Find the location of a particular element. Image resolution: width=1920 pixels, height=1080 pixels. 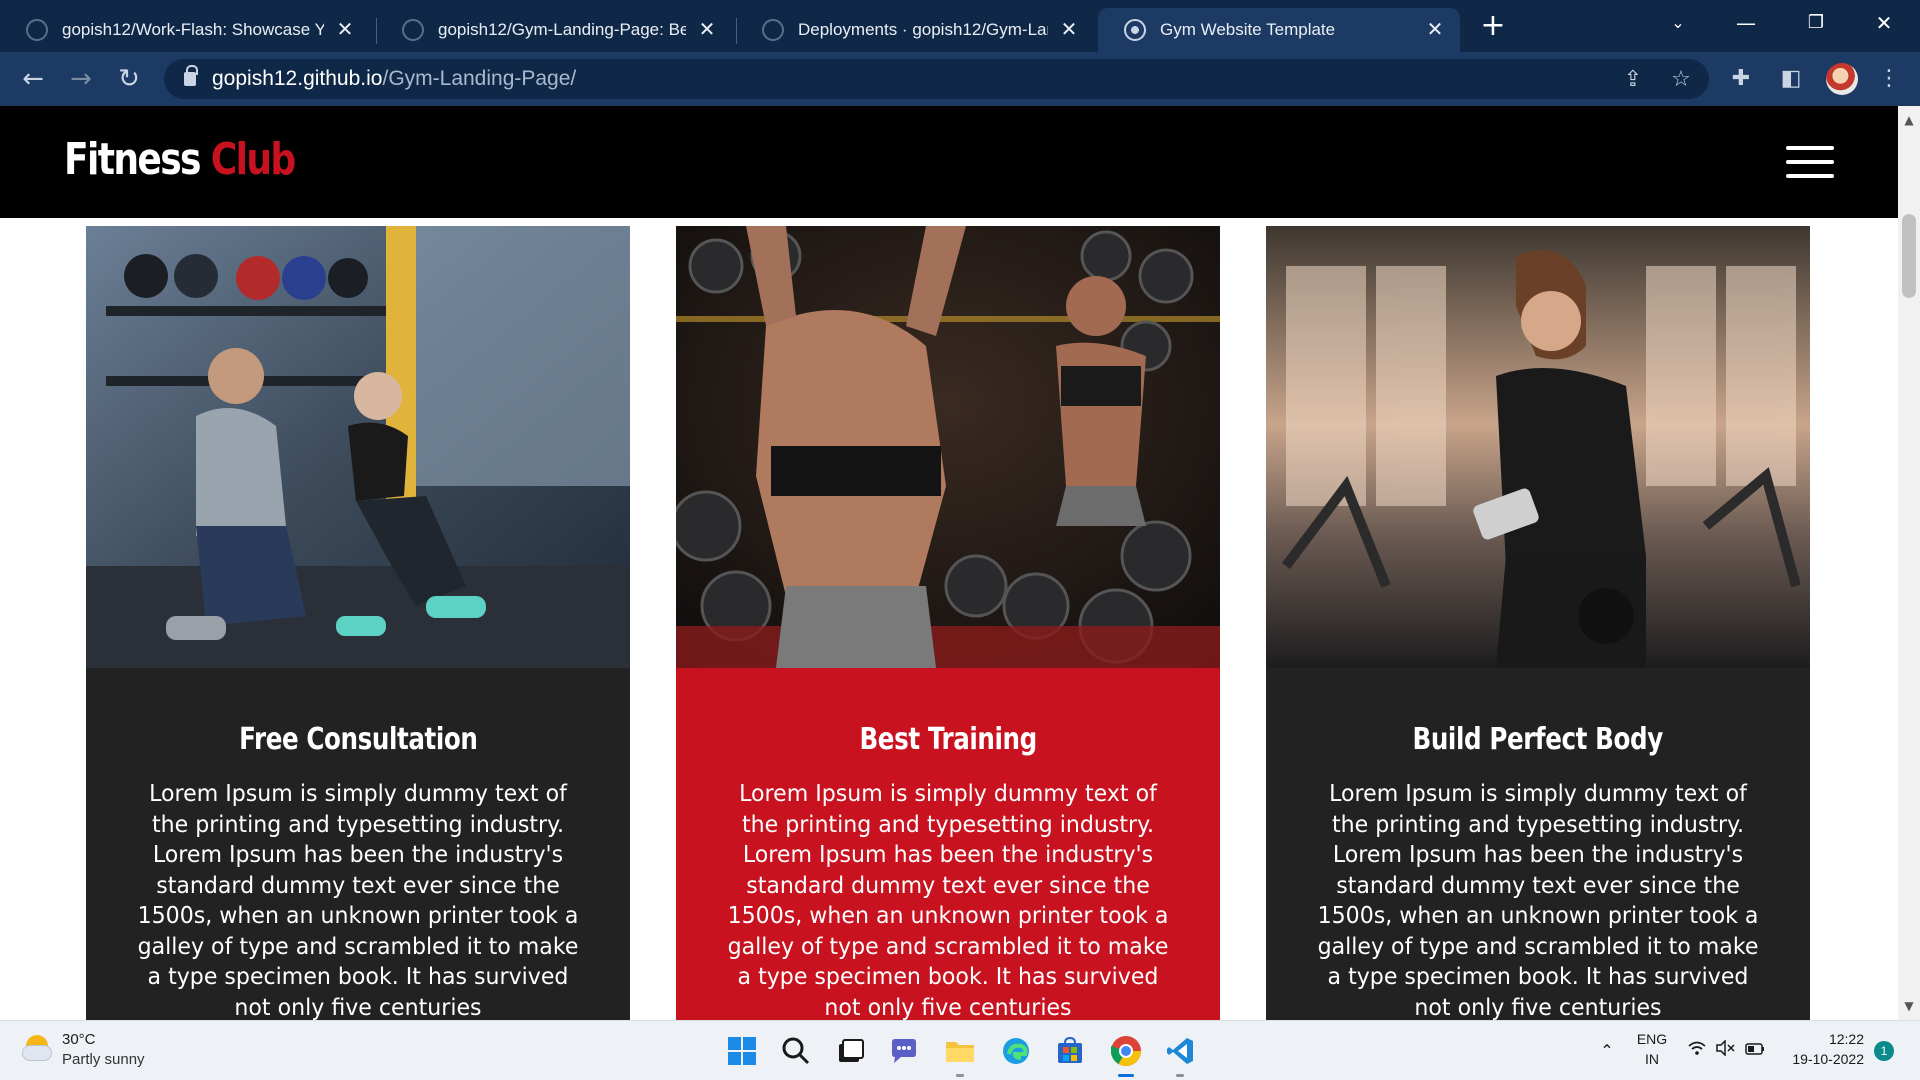

battery-icon is located at coordinates (1755, 1051).